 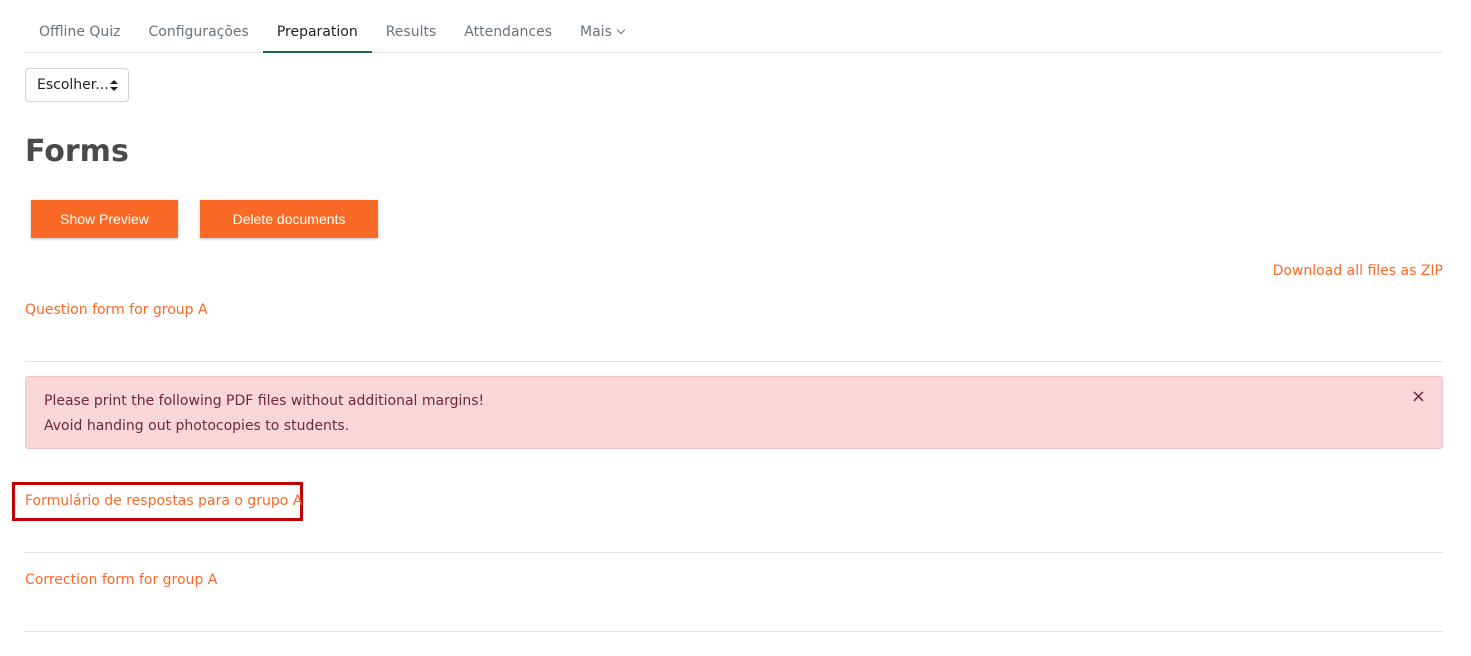 I want to click on download-zip-link: Download all files as ZIP, so click(x=1358, y=271).